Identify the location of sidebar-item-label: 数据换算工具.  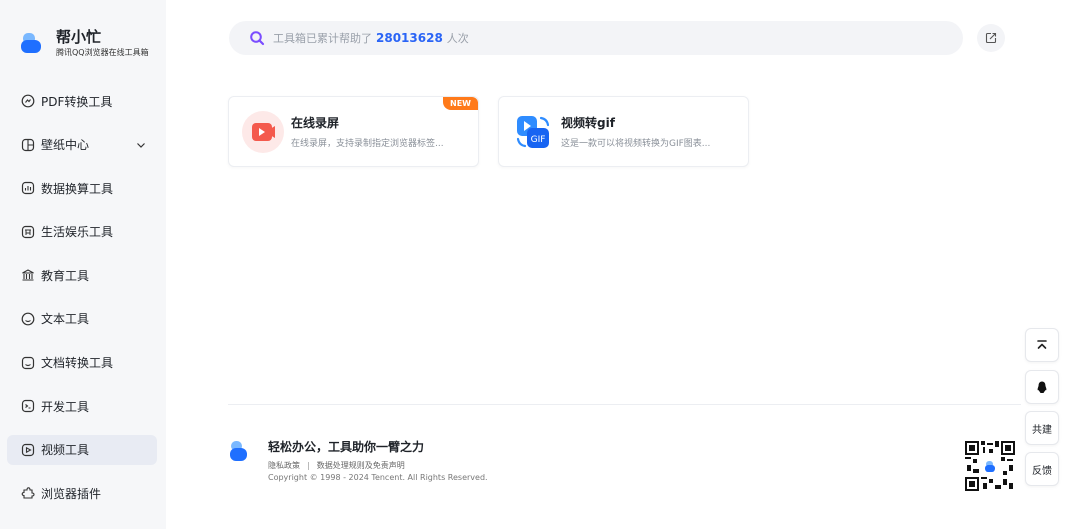
(77, 188).